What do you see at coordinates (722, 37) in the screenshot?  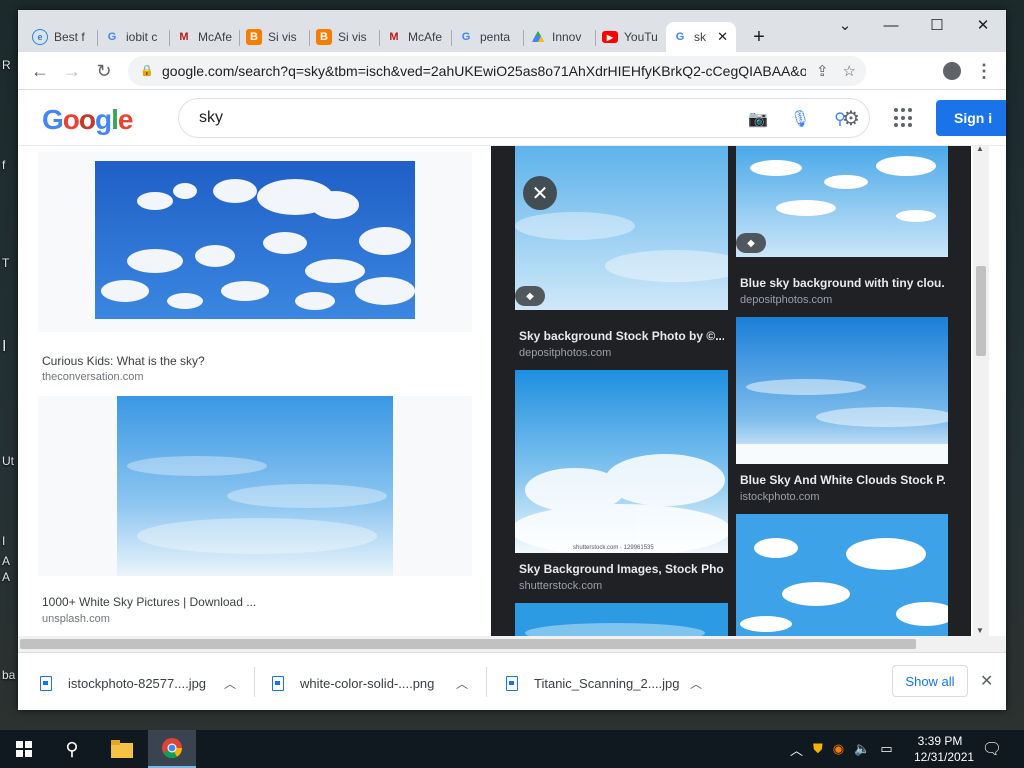 I see `close-tab-icon: ✕` at bounding box center [722, 37].